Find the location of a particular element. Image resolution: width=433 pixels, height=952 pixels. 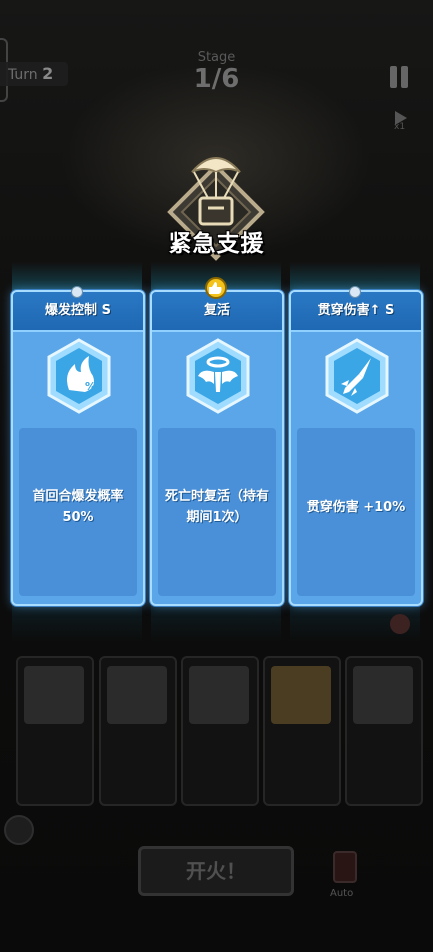

skill-card-burst-control: 爆发控制 S % 首回合爆发概率50% is located at coordinates (78, 448).